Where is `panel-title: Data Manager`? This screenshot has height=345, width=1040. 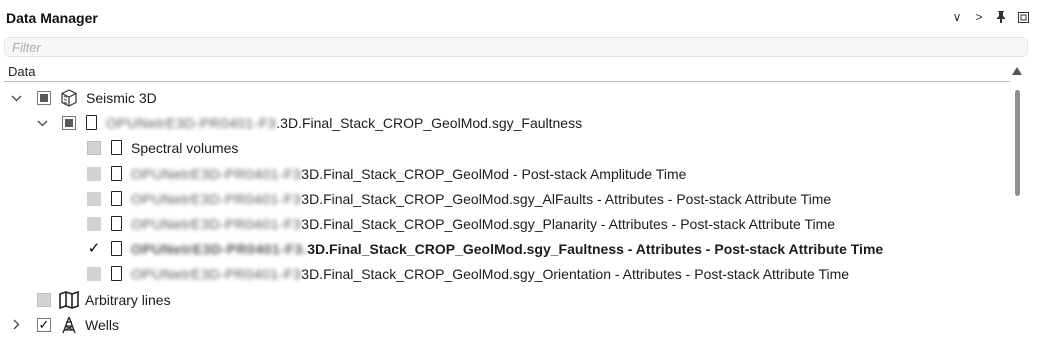
panel-title: Data Manager is located at coordinates (52, 18).